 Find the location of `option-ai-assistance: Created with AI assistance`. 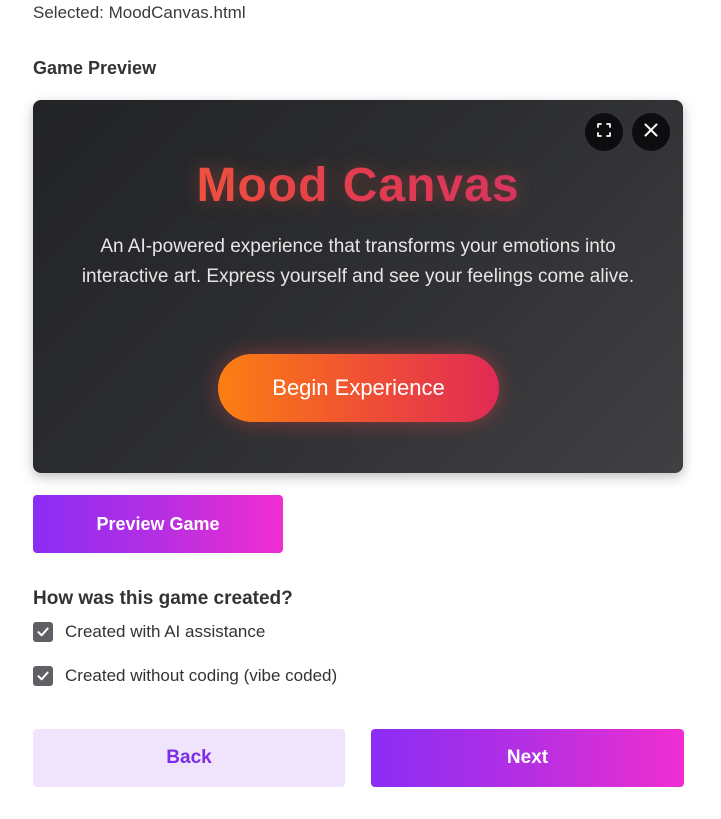

option-ai-assistance: Created with AI assistance is located at coordinates (149, 632).